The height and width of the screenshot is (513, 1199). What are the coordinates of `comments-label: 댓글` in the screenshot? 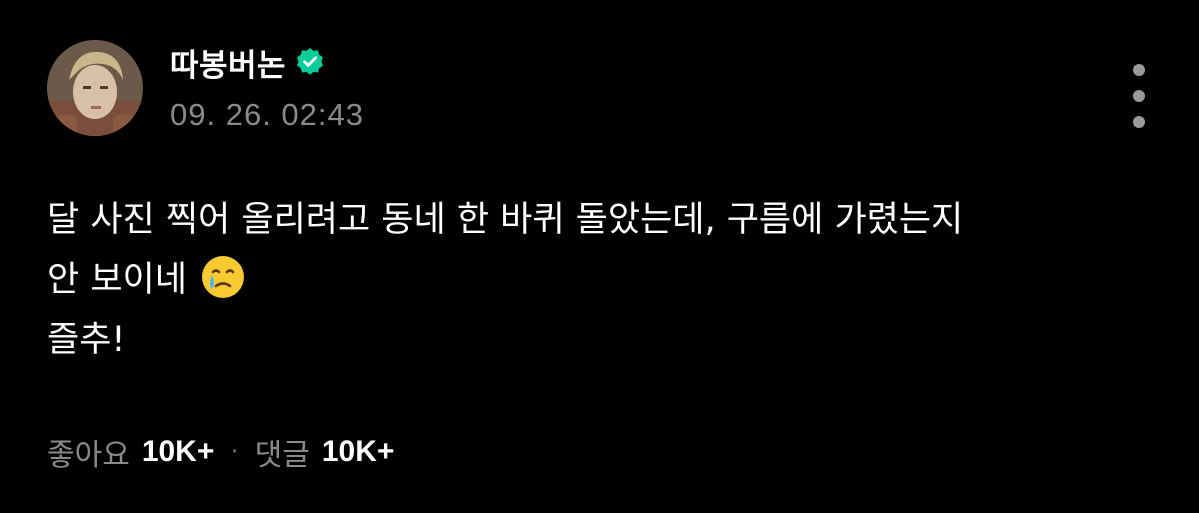 It's located at (282, 455).